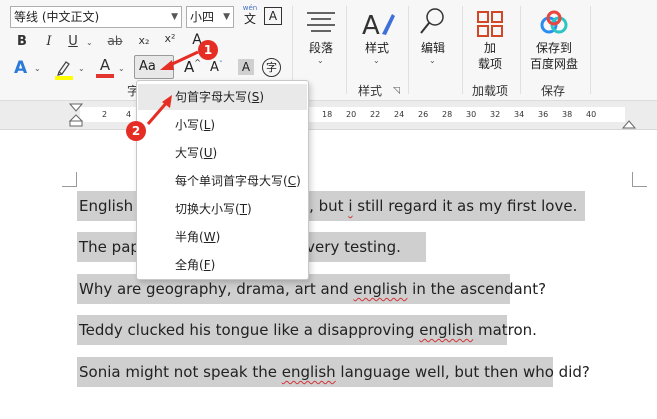 The width and height of the screenshot is (657, 419). What do you see at coordinates (208, 50) in the screenshot?
I see `step-badge-1: 1` at bounding box center [208, 50].